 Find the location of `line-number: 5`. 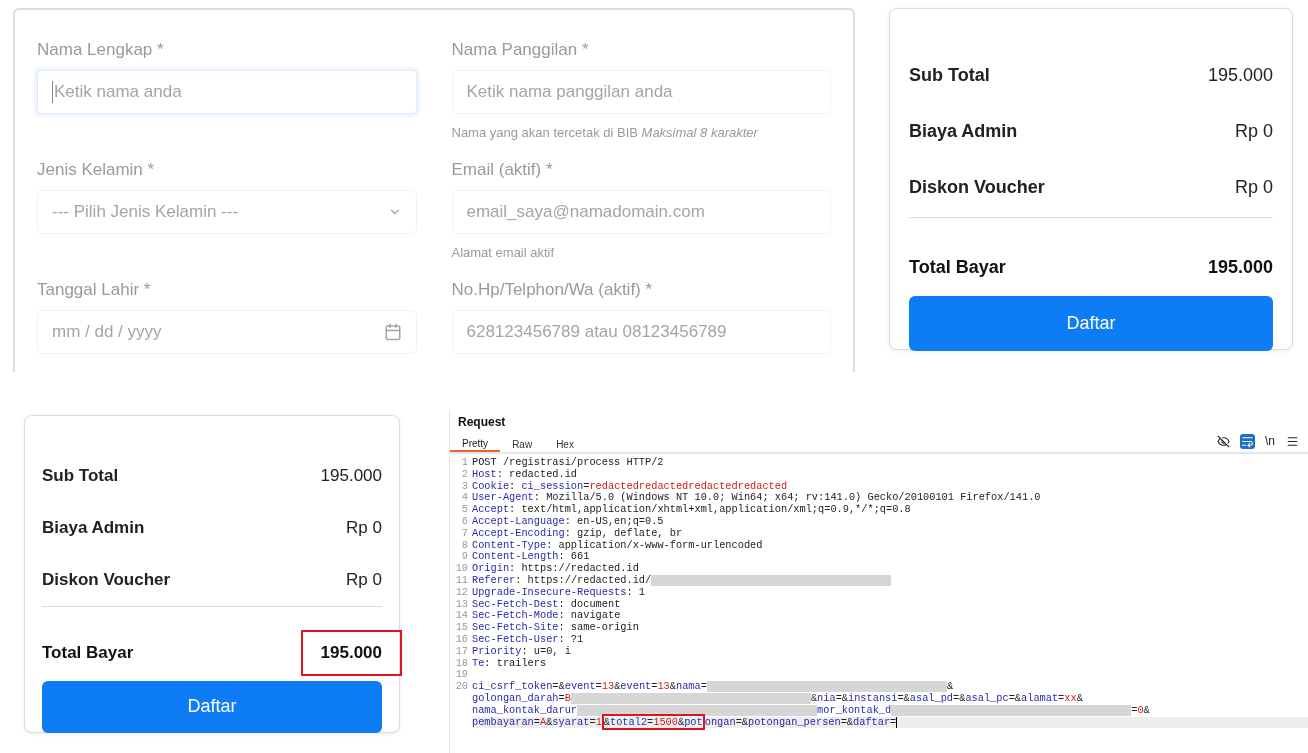

line-number: 5 is located at coordinates (464, 510).